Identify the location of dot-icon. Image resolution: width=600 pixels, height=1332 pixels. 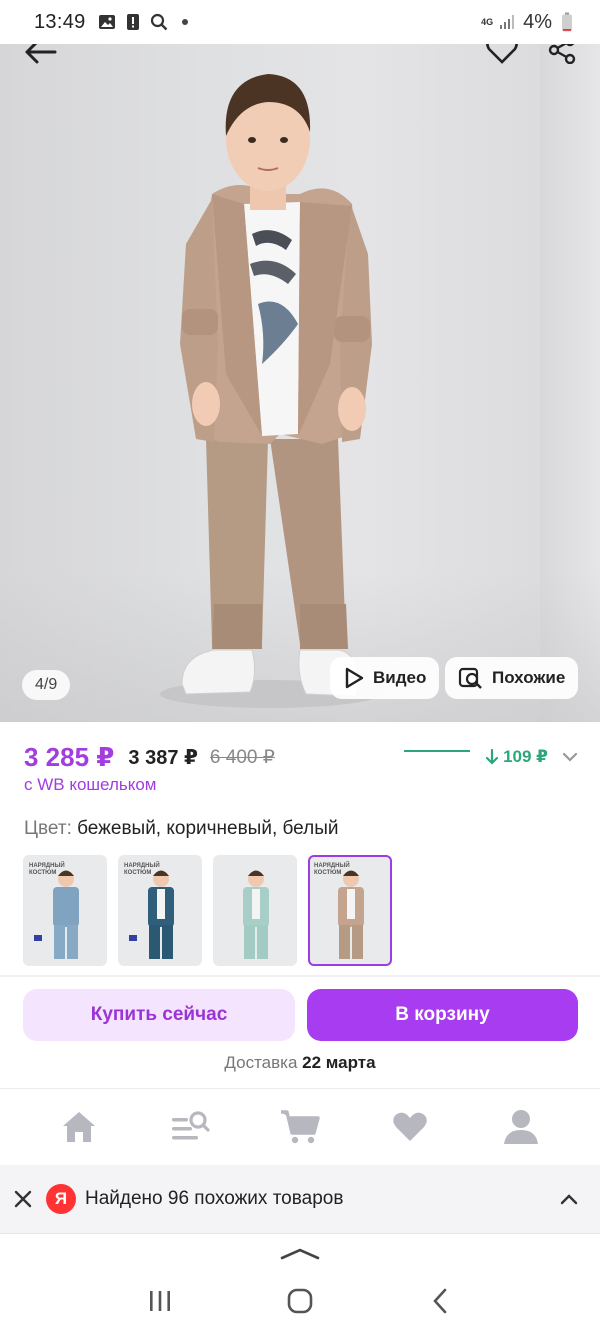
(185, 22).